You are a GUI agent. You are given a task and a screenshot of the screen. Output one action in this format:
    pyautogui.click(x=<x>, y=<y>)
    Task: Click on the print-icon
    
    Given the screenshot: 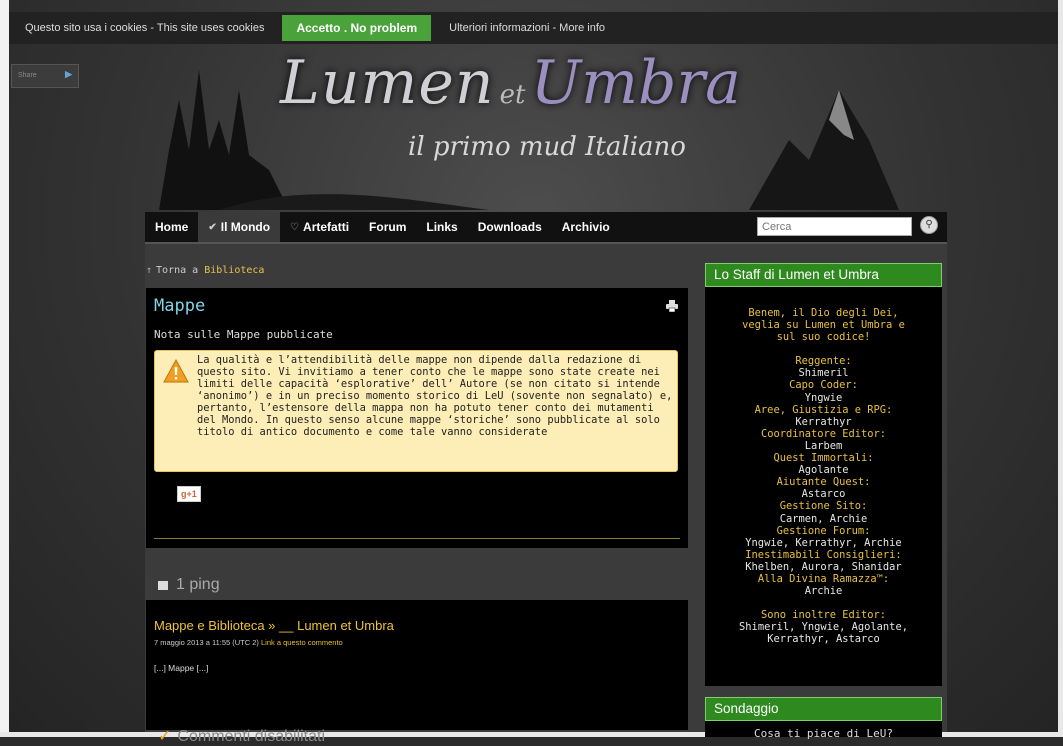 What is the action you would take?
    pyautogui.click(x=672, y=306)
    